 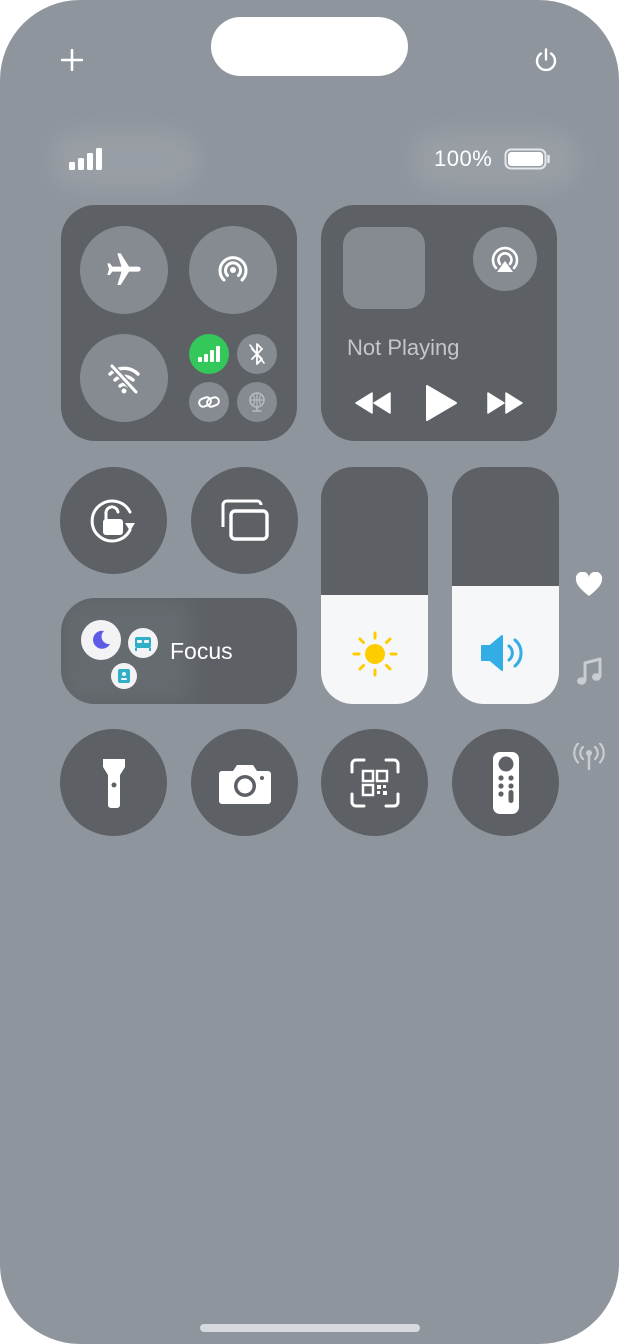 I want to click on satellite-toggle, so click(x=257, y=402).